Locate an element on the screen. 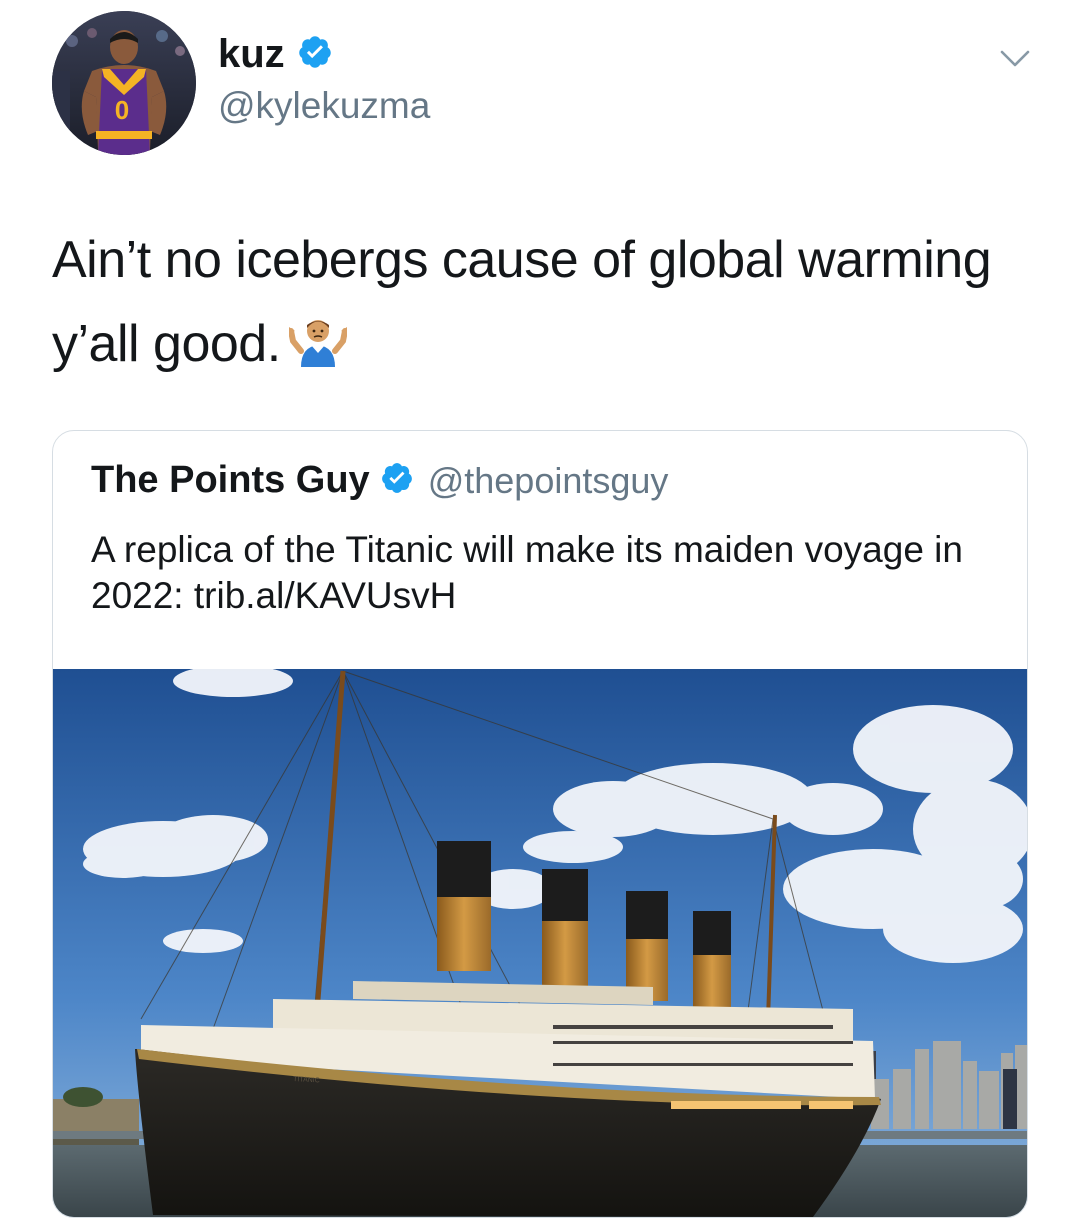 This screenshot has height=1220, width=1080. quoted-tweet-header: The Points Guy @thepointsguy is located at coordinates (379, 480).